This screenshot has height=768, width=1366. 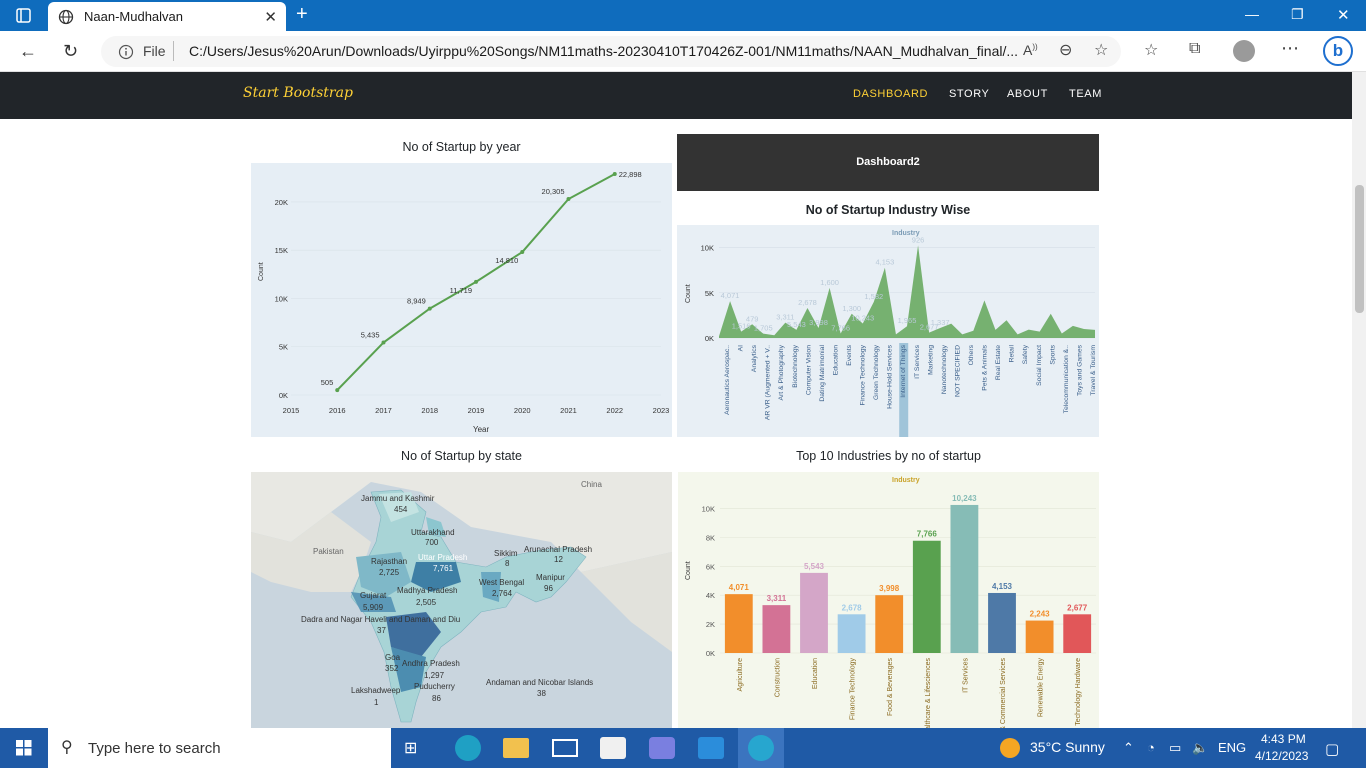 What do you see at coordinates (741, 348) in the screenshot?
I see `x-tick-label: AI` at bounding box center [741, 348].